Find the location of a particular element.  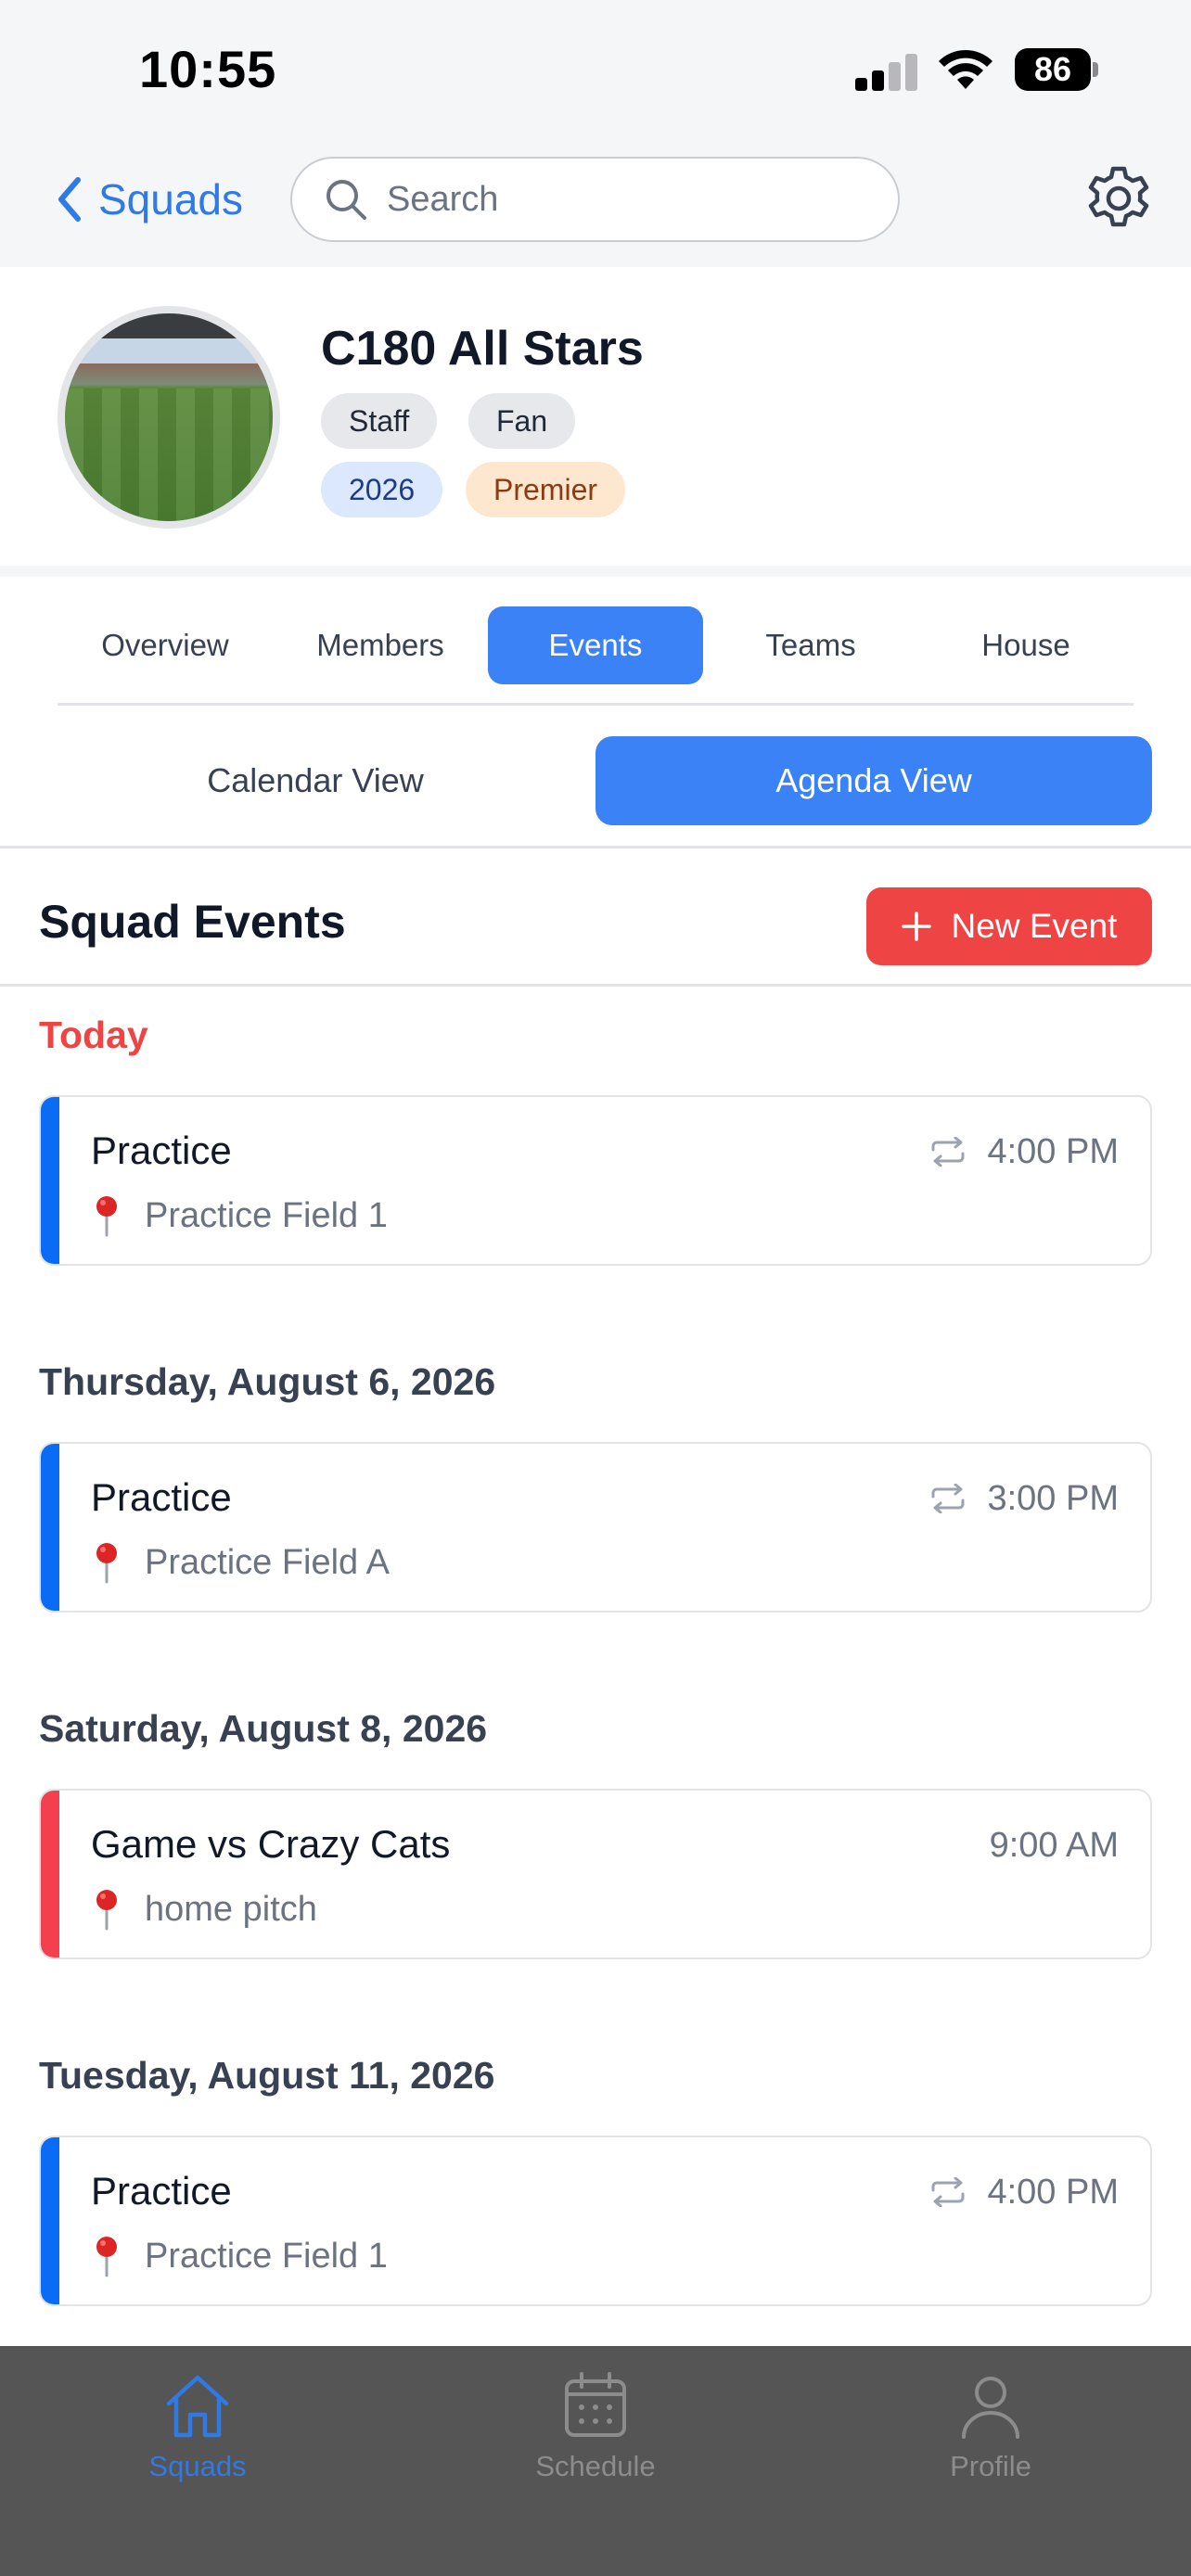

cellular-signal-icon is located at coordinates (887, 72).